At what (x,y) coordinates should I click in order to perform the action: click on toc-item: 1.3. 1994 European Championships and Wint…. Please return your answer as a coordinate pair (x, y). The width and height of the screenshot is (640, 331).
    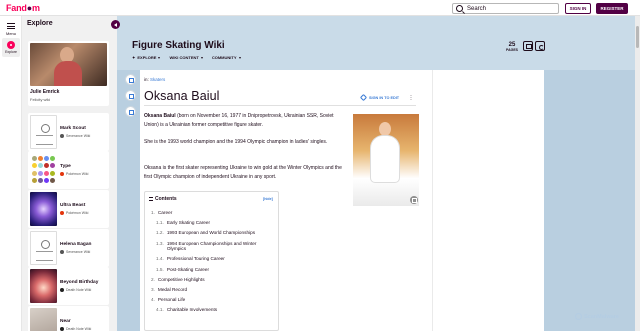
    Looking at the image, I should click on (214, 246).